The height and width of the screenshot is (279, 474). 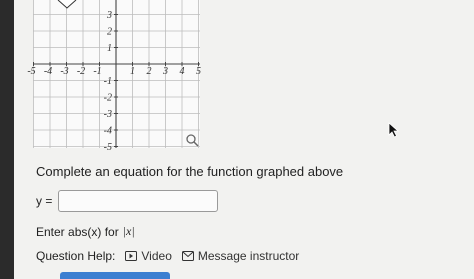 I want to click on question-help: Question Help: Video Message instructor, so click(x=167, y=256).